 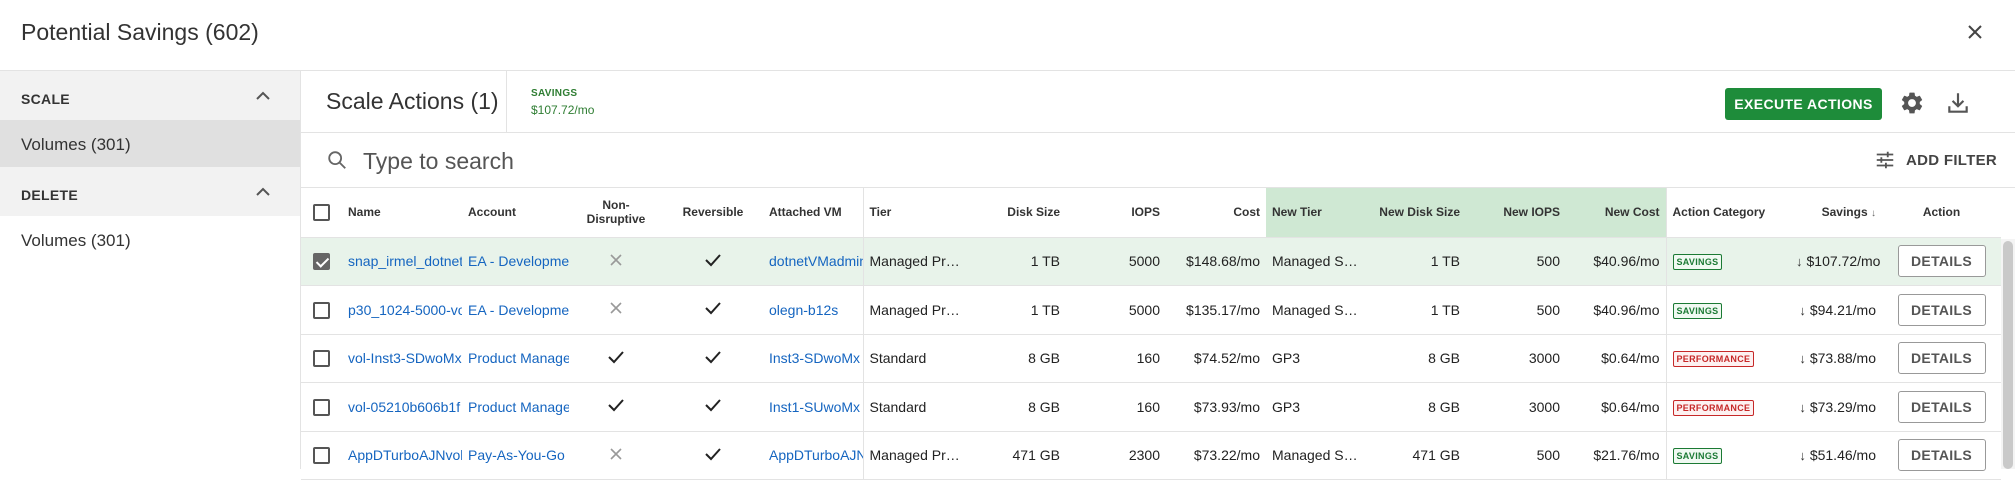 I want to click on scrollbar-thumb, so click(x=2008, y=355).